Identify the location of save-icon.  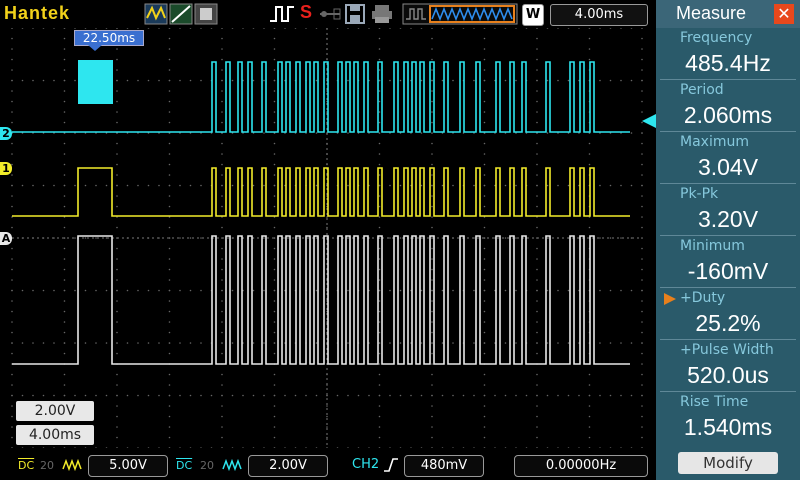
(355, 14).